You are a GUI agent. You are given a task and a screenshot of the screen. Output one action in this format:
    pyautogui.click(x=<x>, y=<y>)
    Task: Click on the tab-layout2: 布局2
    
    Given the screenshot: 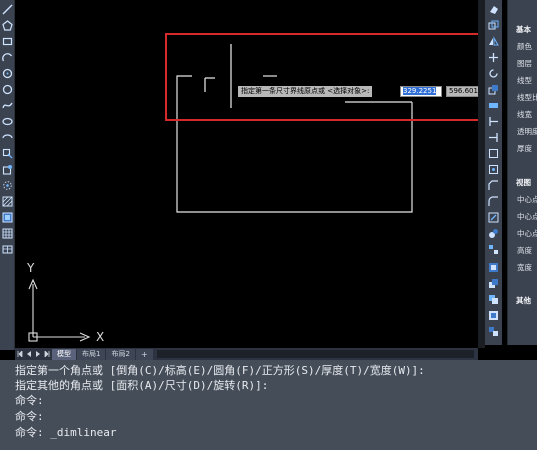 What is the action you would take?
    pyautogui.click(x=120, y=354)
    